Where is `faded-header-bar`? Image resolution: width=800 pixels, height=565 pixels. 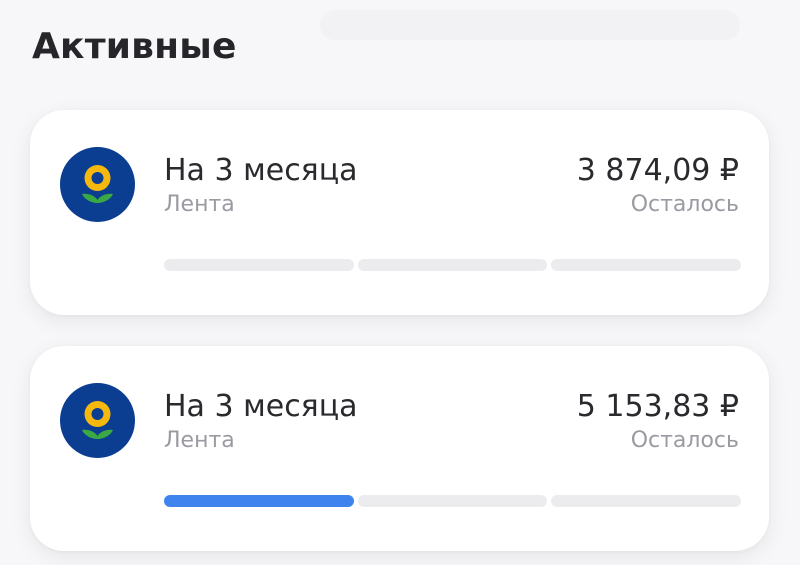
faded-header-bar is located at coordinates (530, 25).